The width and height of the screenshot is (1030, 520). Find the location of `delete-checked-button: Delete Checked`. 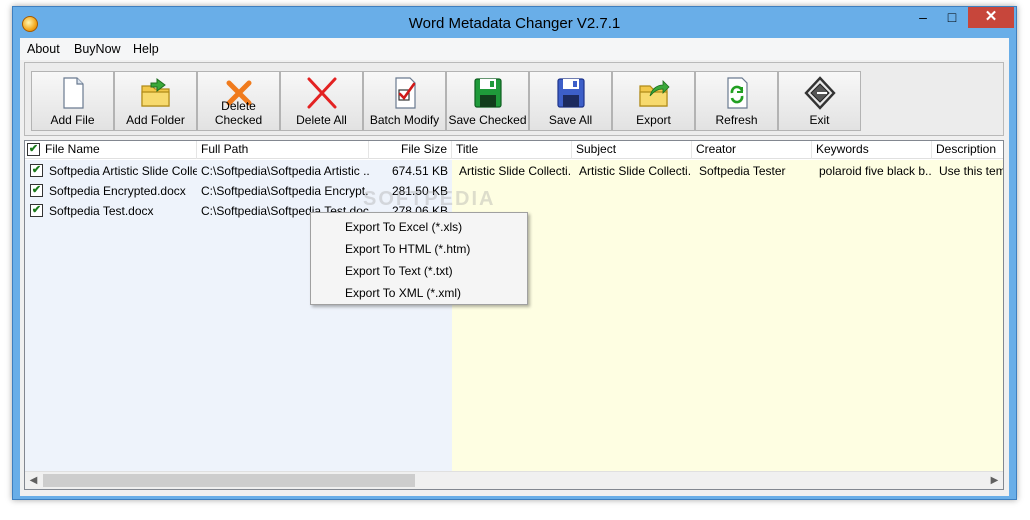

delete-checked-button: Delete Checked is located at coordinates (238, 101).